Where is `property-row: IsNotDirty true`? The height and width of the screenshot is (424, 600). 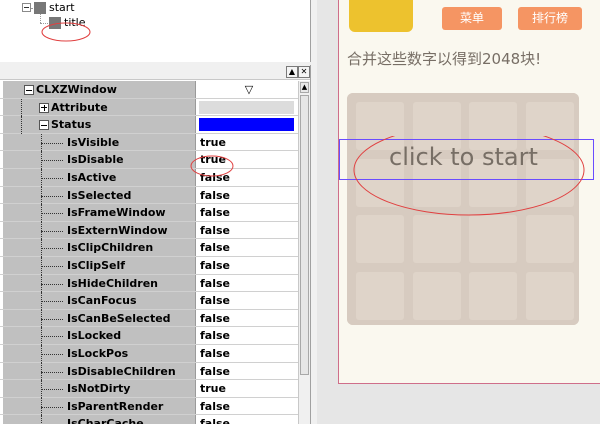 property-row: IsNotDirty true is located at coordinates (149, 389).